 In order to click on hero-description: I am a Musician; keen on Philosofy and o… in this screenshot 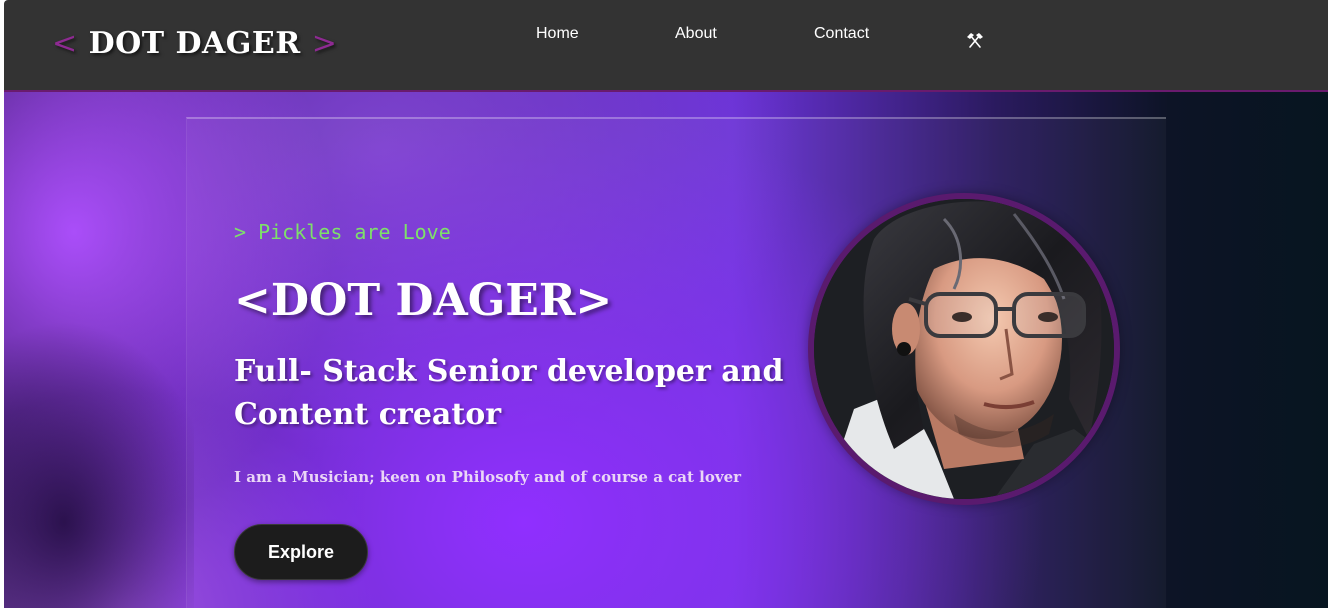, I will do `click(488, 477)`.